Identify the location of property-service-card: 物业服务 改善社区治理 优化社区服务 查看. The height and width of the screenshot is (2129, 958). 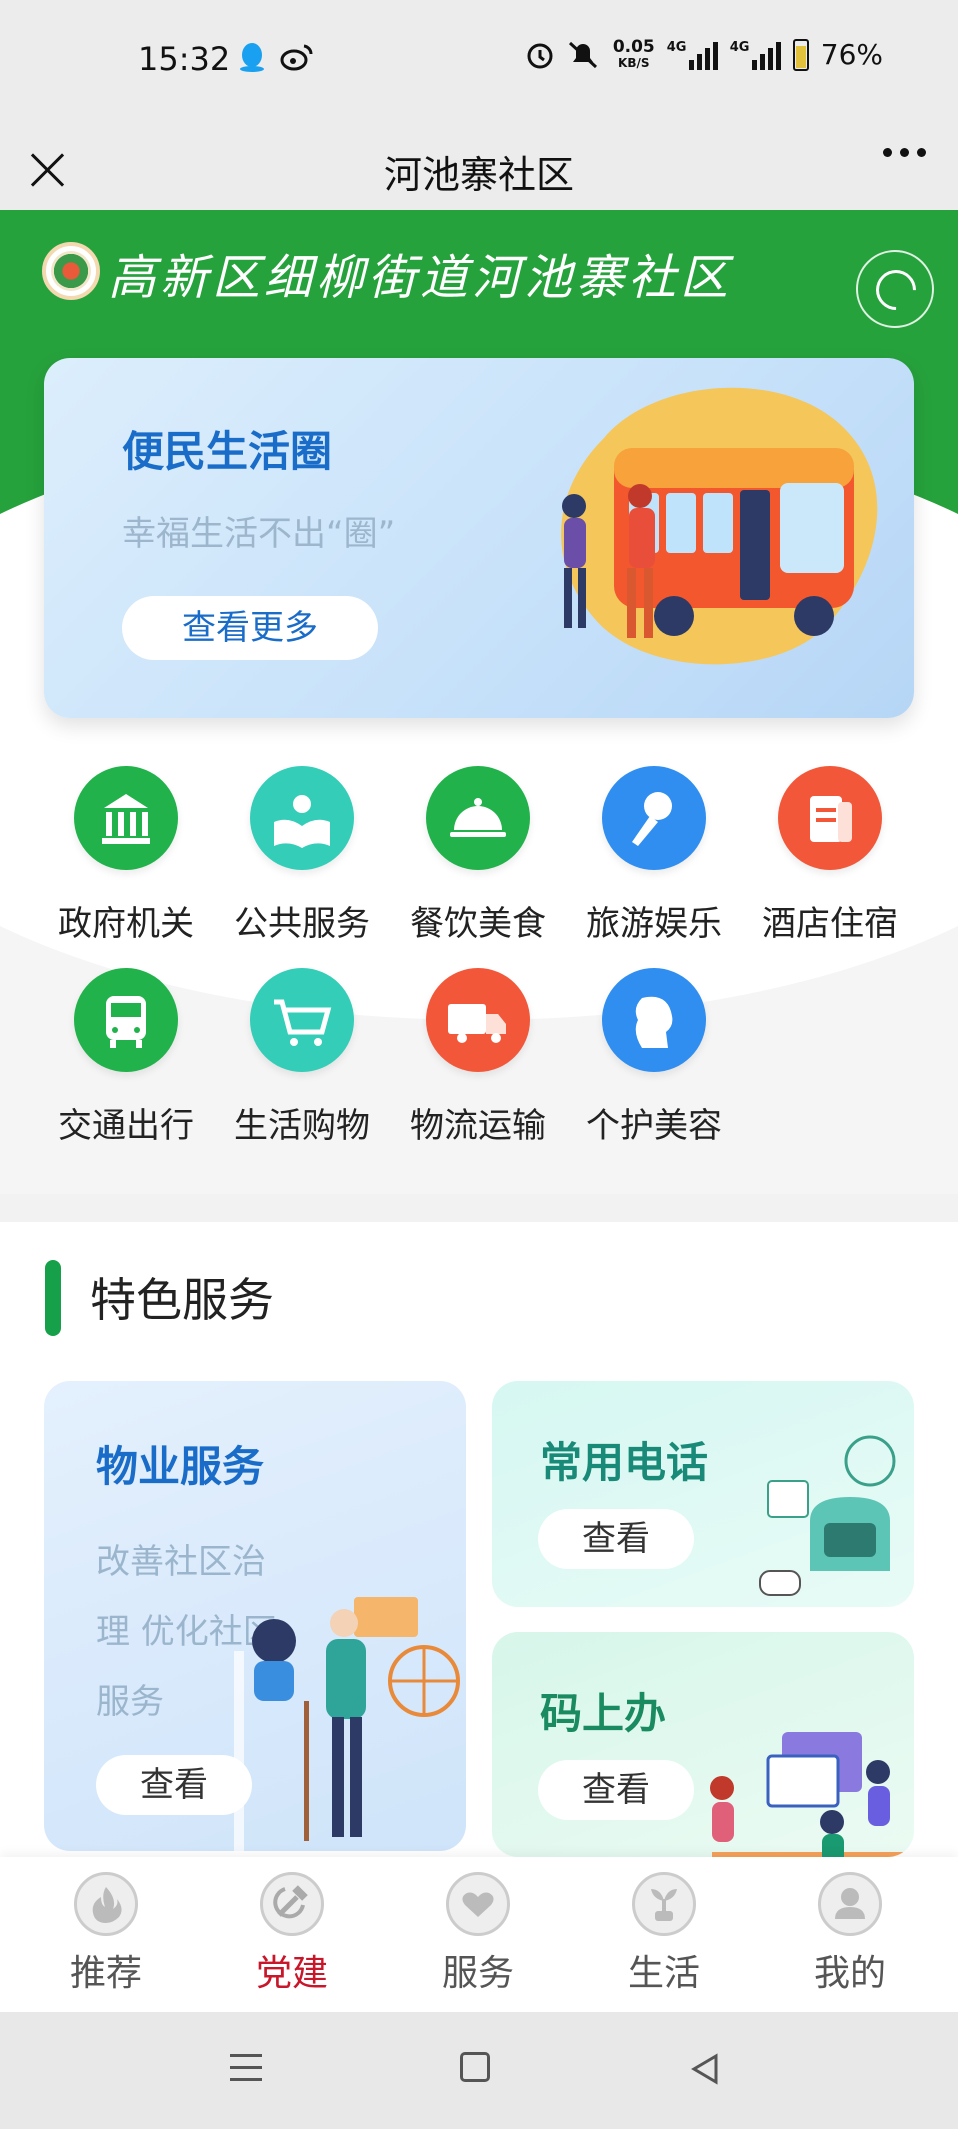
(255, 1616).